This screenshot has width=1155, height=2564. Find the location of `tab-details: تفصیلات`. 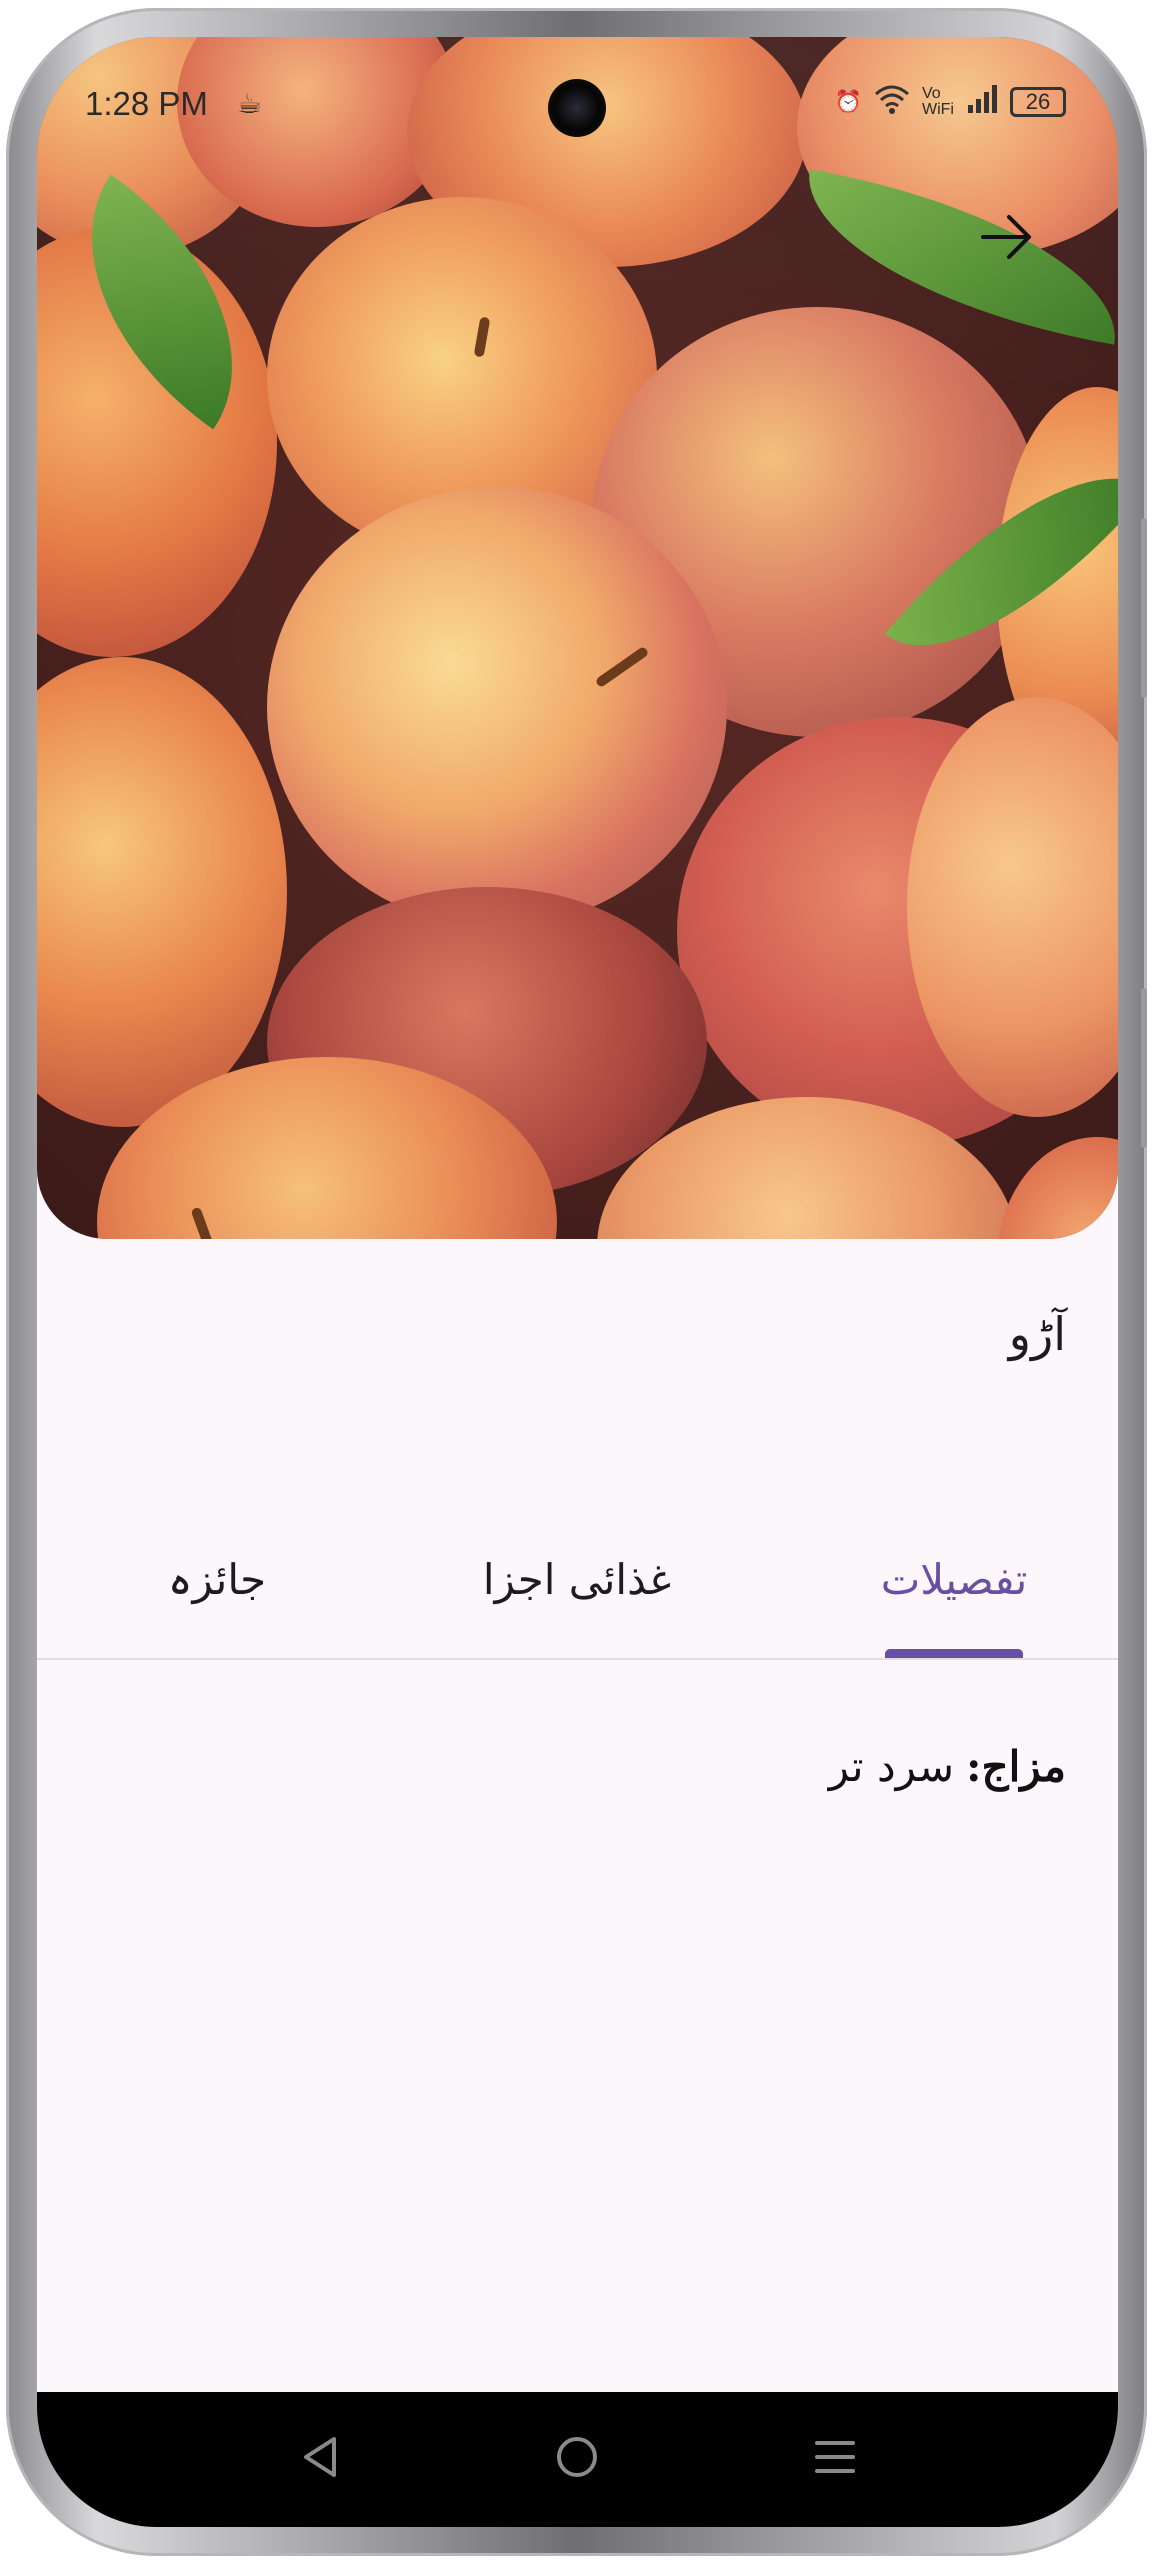

tab-details: تفصیلات is located at coordinates (954, 1579).